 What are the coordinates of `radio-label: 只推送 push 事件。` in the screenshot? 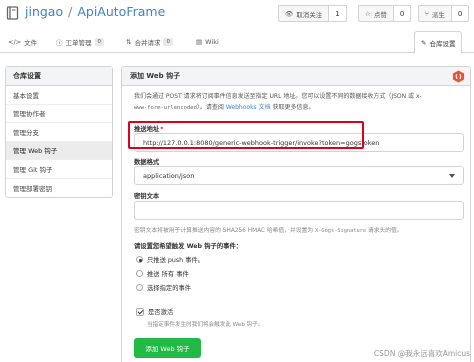 It's located at (176, 260).